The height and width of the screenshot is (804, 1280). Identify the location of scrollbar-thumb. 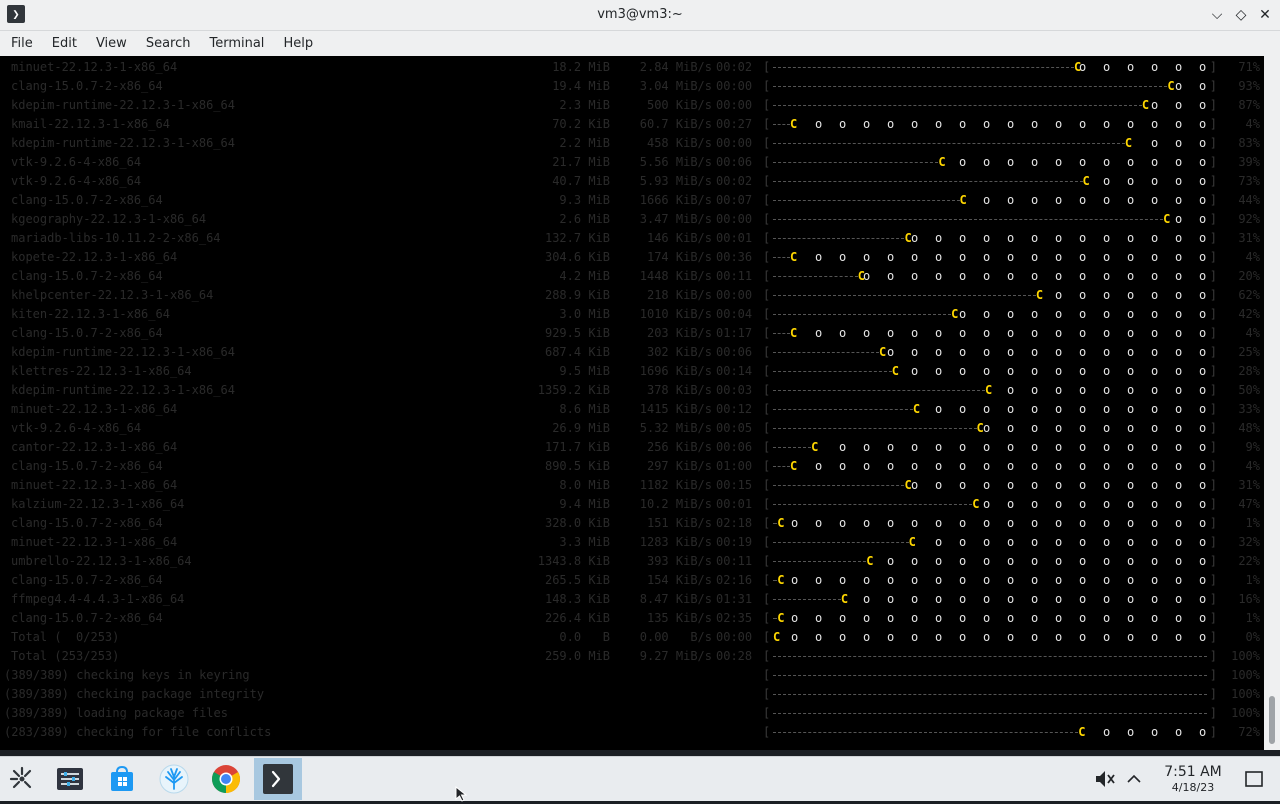
(1272, 720).